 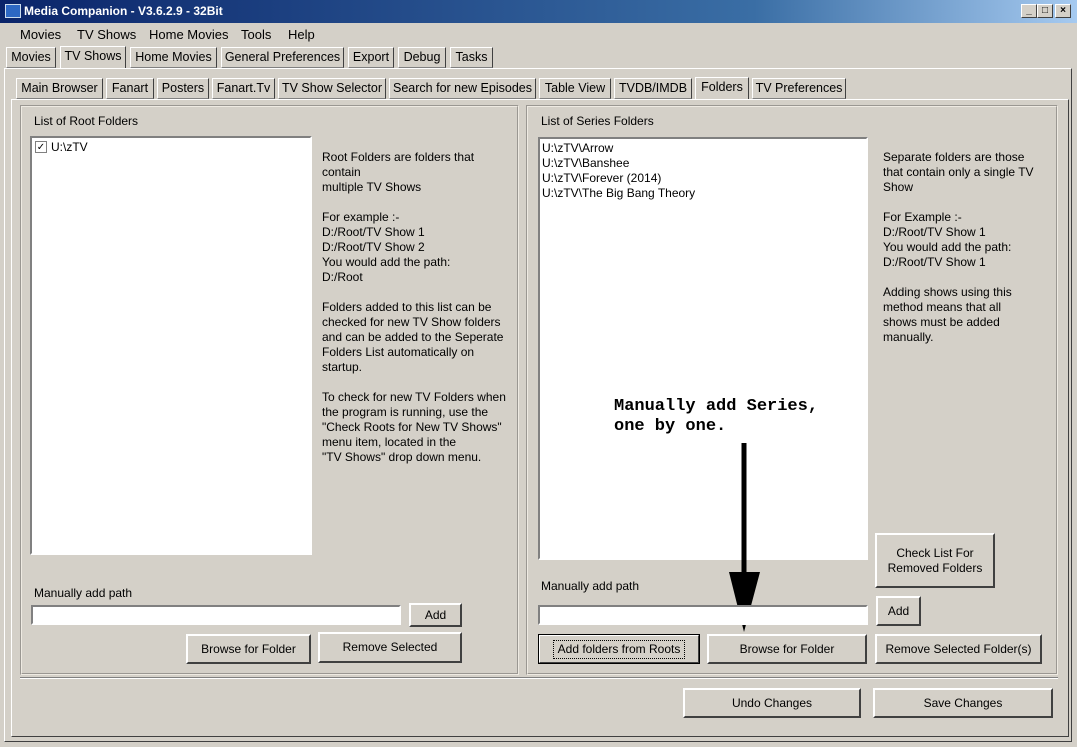 I want to click on add-folders-from-roots-button: Add folders from Roots, so click(x=619, y=649).